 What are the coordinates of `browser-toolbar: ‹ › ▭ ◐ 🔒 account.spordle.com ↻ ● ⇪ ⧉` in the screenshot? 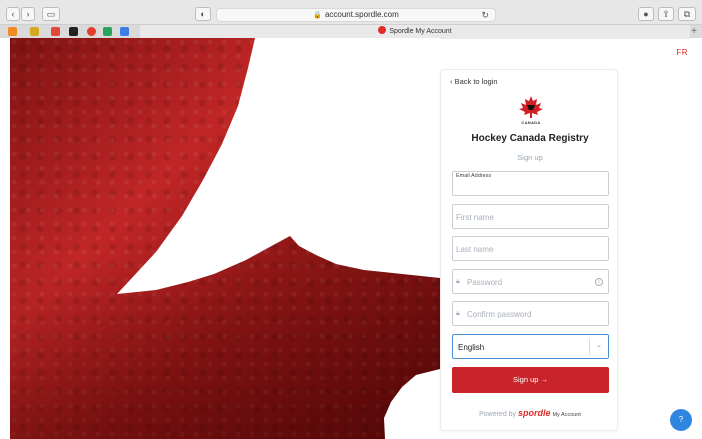 It's located at (351, 13).